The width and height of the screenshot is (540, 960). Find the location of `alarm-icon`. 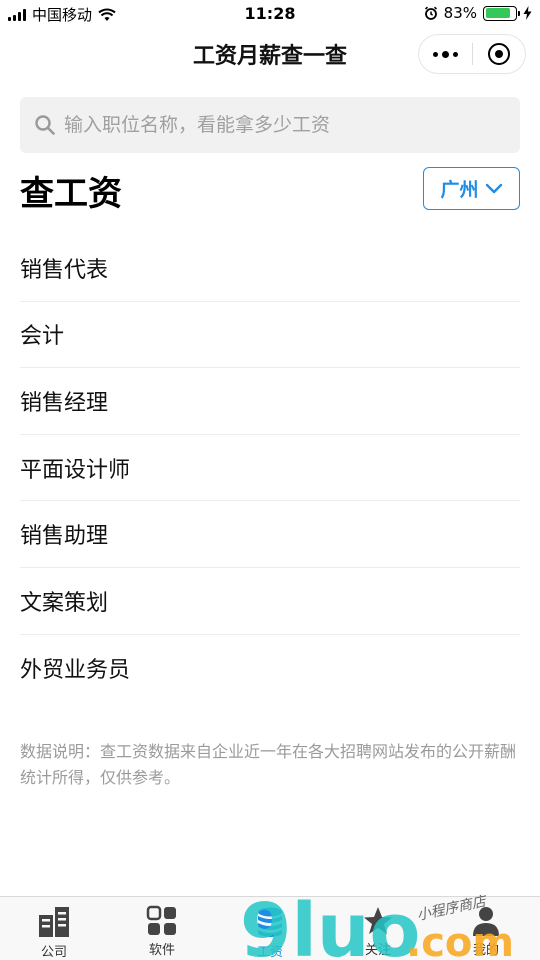

alarm-icon is located at coordinates (430, 13).